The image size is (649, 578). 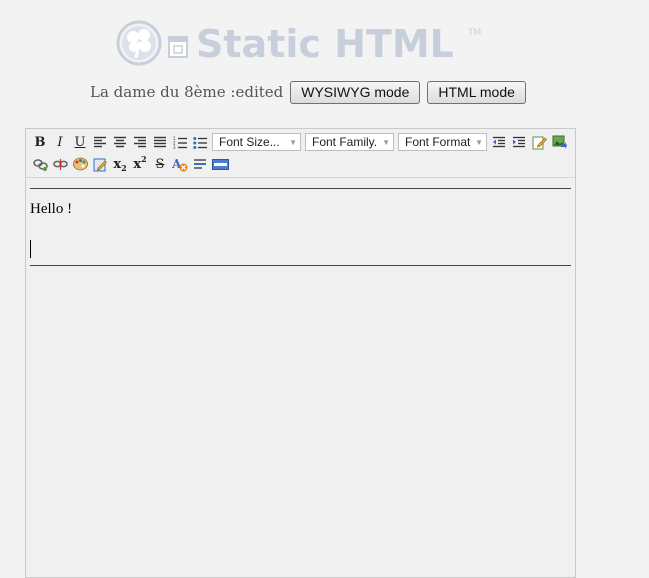 I want to click on indent-icon, so click(x=519, y=142).